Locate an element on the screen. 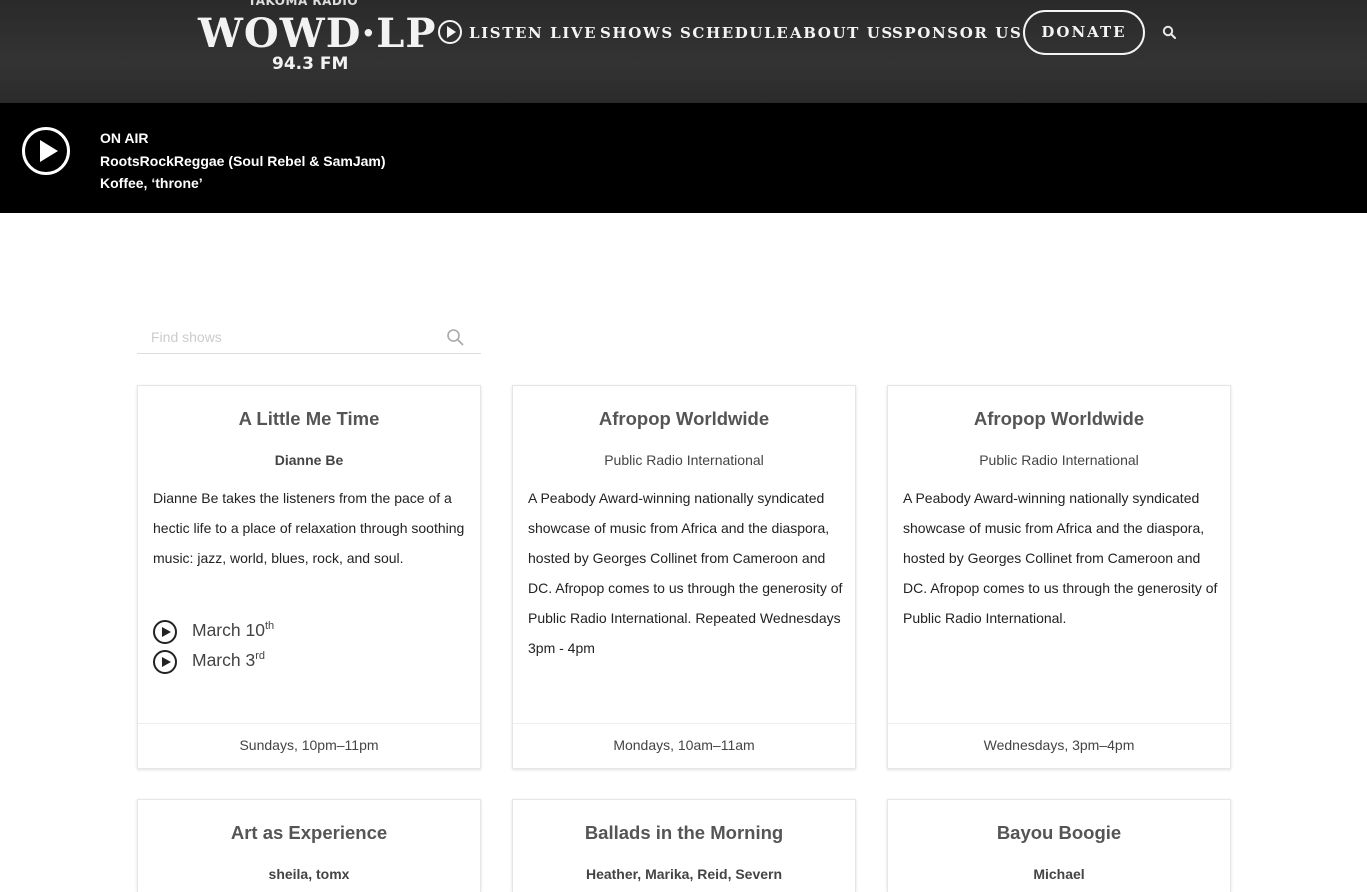 The height and width of the screenshot is (892, 1367). on-air-track: Koffee, ‘throne’ is located at coordinates (151, 183).